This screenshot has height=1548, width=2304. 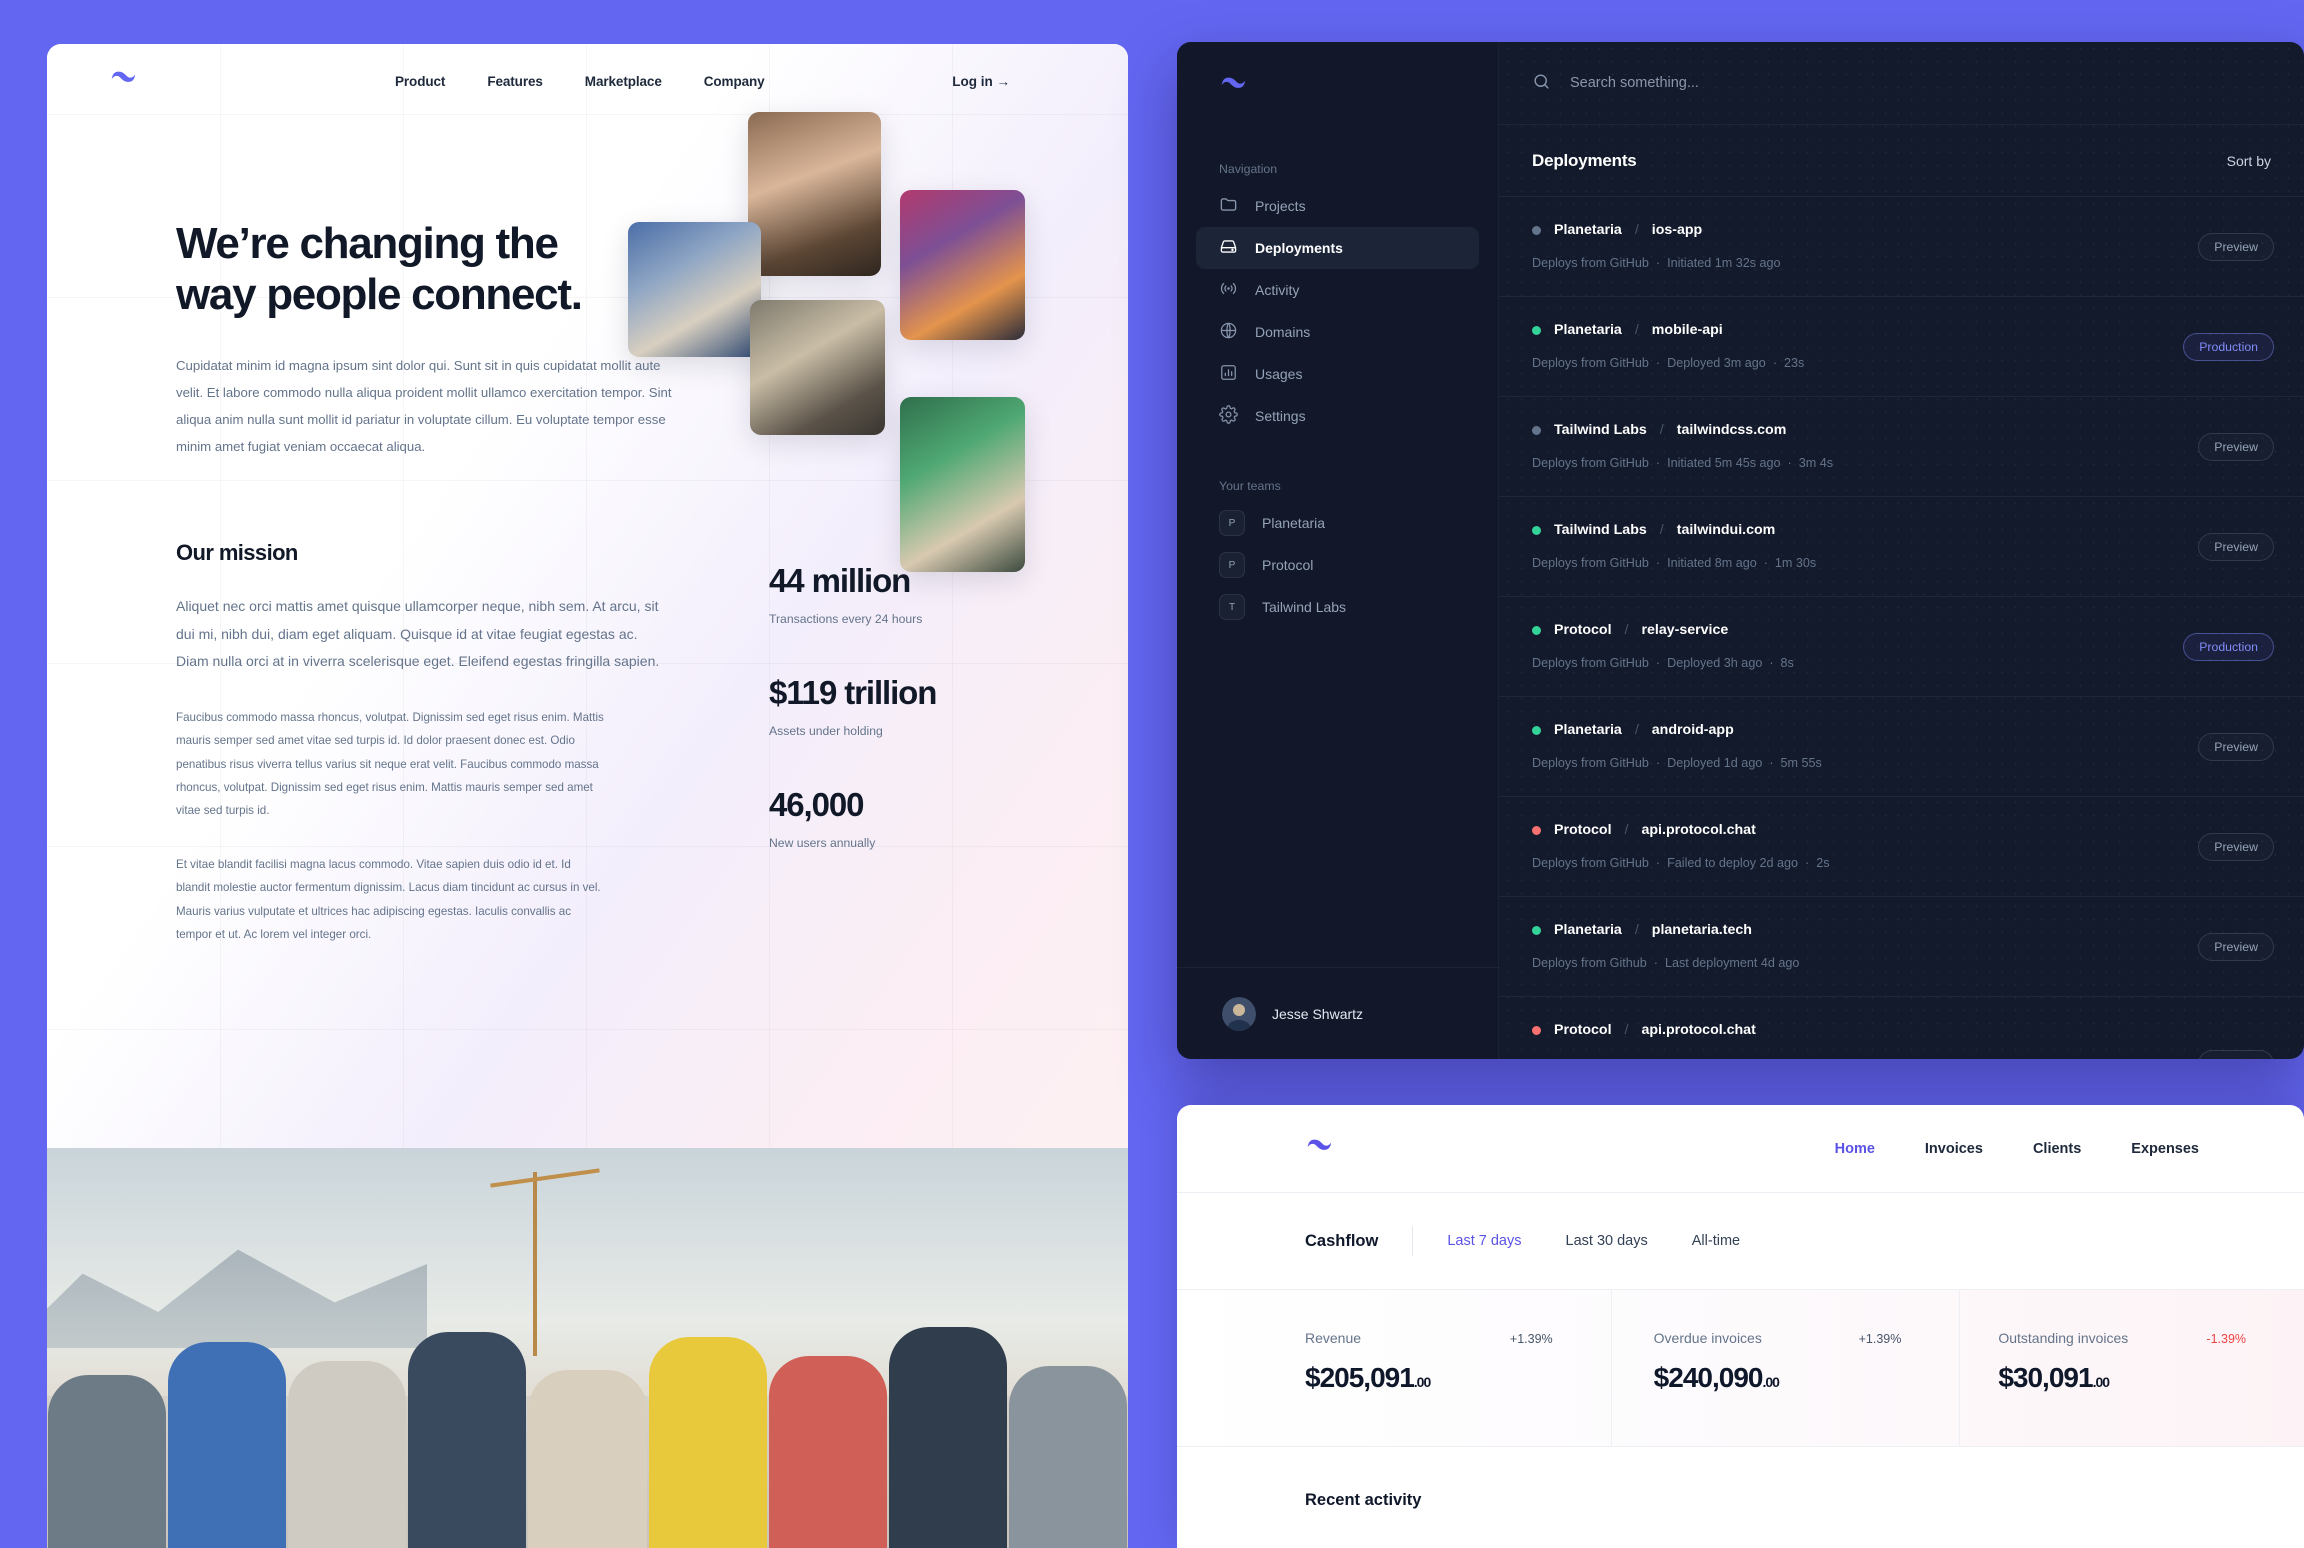 I want to click on deployment-title: Planetaria / mobile-api, so click(x=1901, y=330).